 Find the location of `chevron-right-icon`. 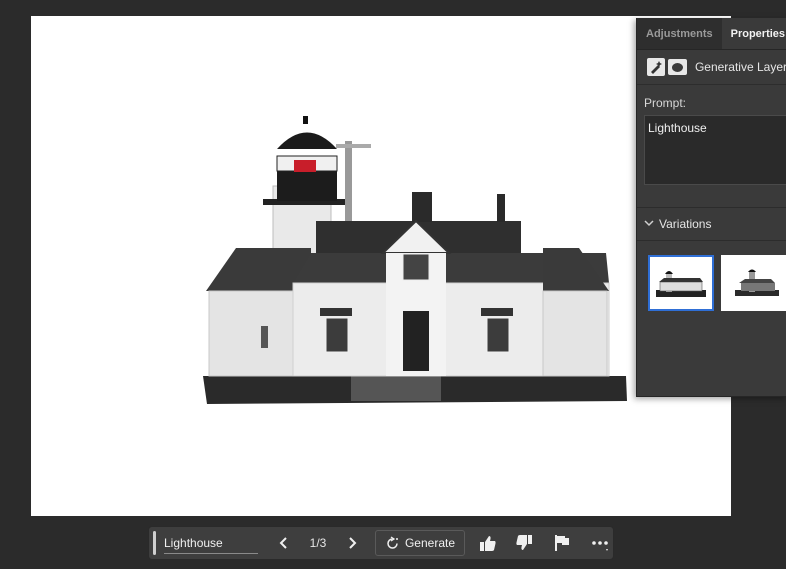

chevron-right-icon is located at coordinates (352, 543).